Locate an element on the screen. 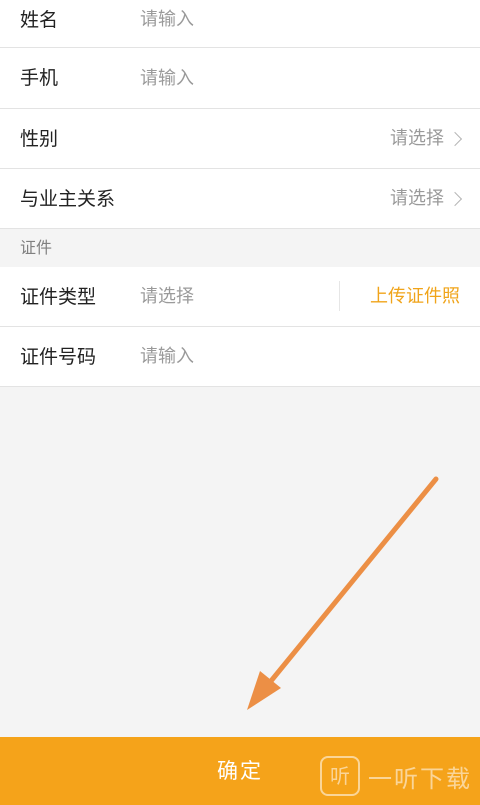 The width and height of the screenshot is (480, 805). certificate-number-label: 证件号码 is located at coordinates (58, 357).